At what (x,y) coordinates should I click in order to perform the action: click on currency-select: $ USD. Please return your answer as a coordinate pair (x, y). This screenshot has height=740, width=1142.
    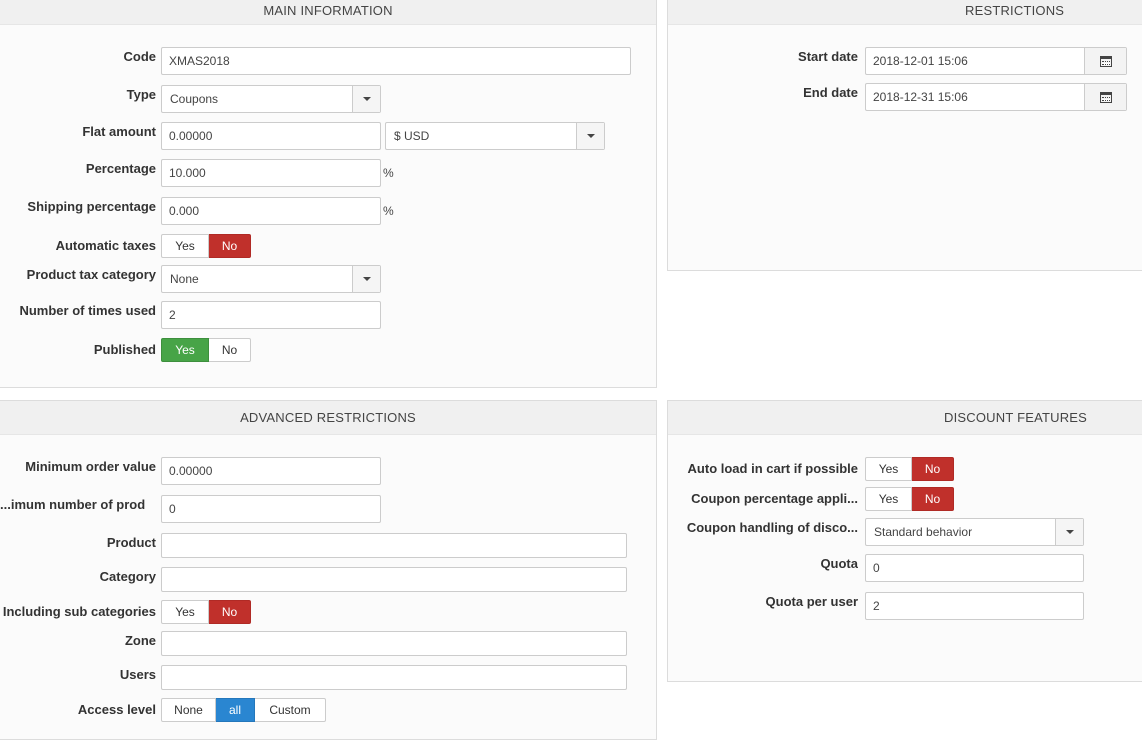
    Looking at the image, I should click on (495, 136).